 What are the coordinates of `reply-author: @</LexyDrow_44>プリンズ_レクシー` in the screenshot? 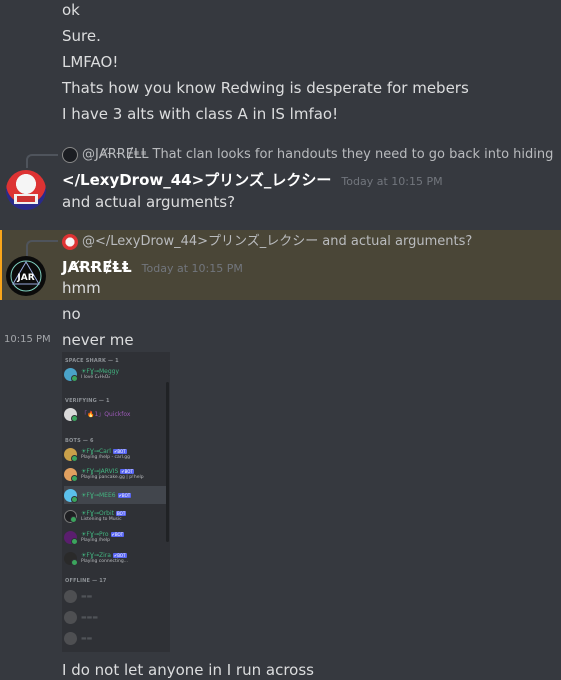 It's located at (200, 242).